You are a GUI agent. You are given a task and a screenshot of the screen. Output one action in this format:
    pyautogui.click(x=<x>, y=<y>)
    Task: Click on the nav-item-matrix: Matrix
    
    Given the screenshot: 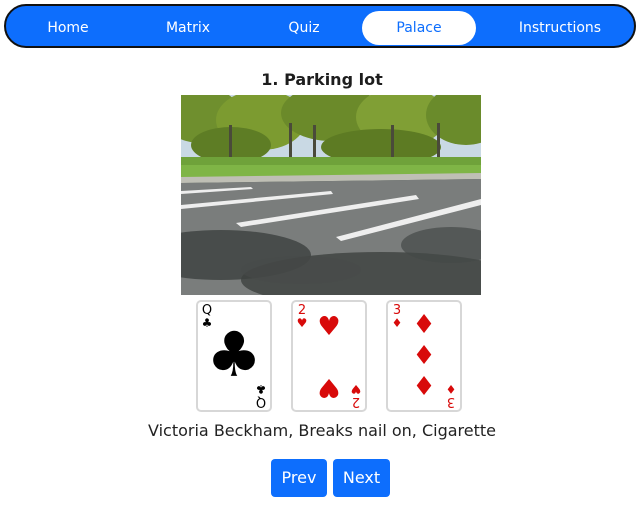 What is the action you would take?
    pyautogui.click(x=188, y=28)
    